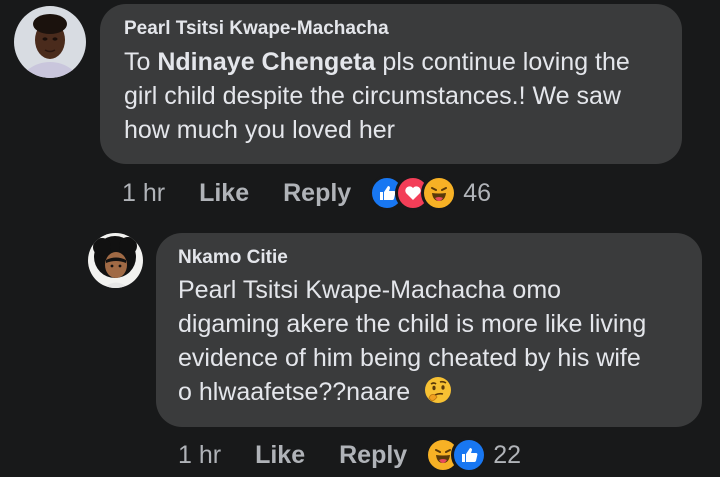 This screenshot has height=477, width=720. What do you see at coordinates (507, 455) in the screenshot?
I see `reply-reaction-count: 22` at bounding box center [507, 455].